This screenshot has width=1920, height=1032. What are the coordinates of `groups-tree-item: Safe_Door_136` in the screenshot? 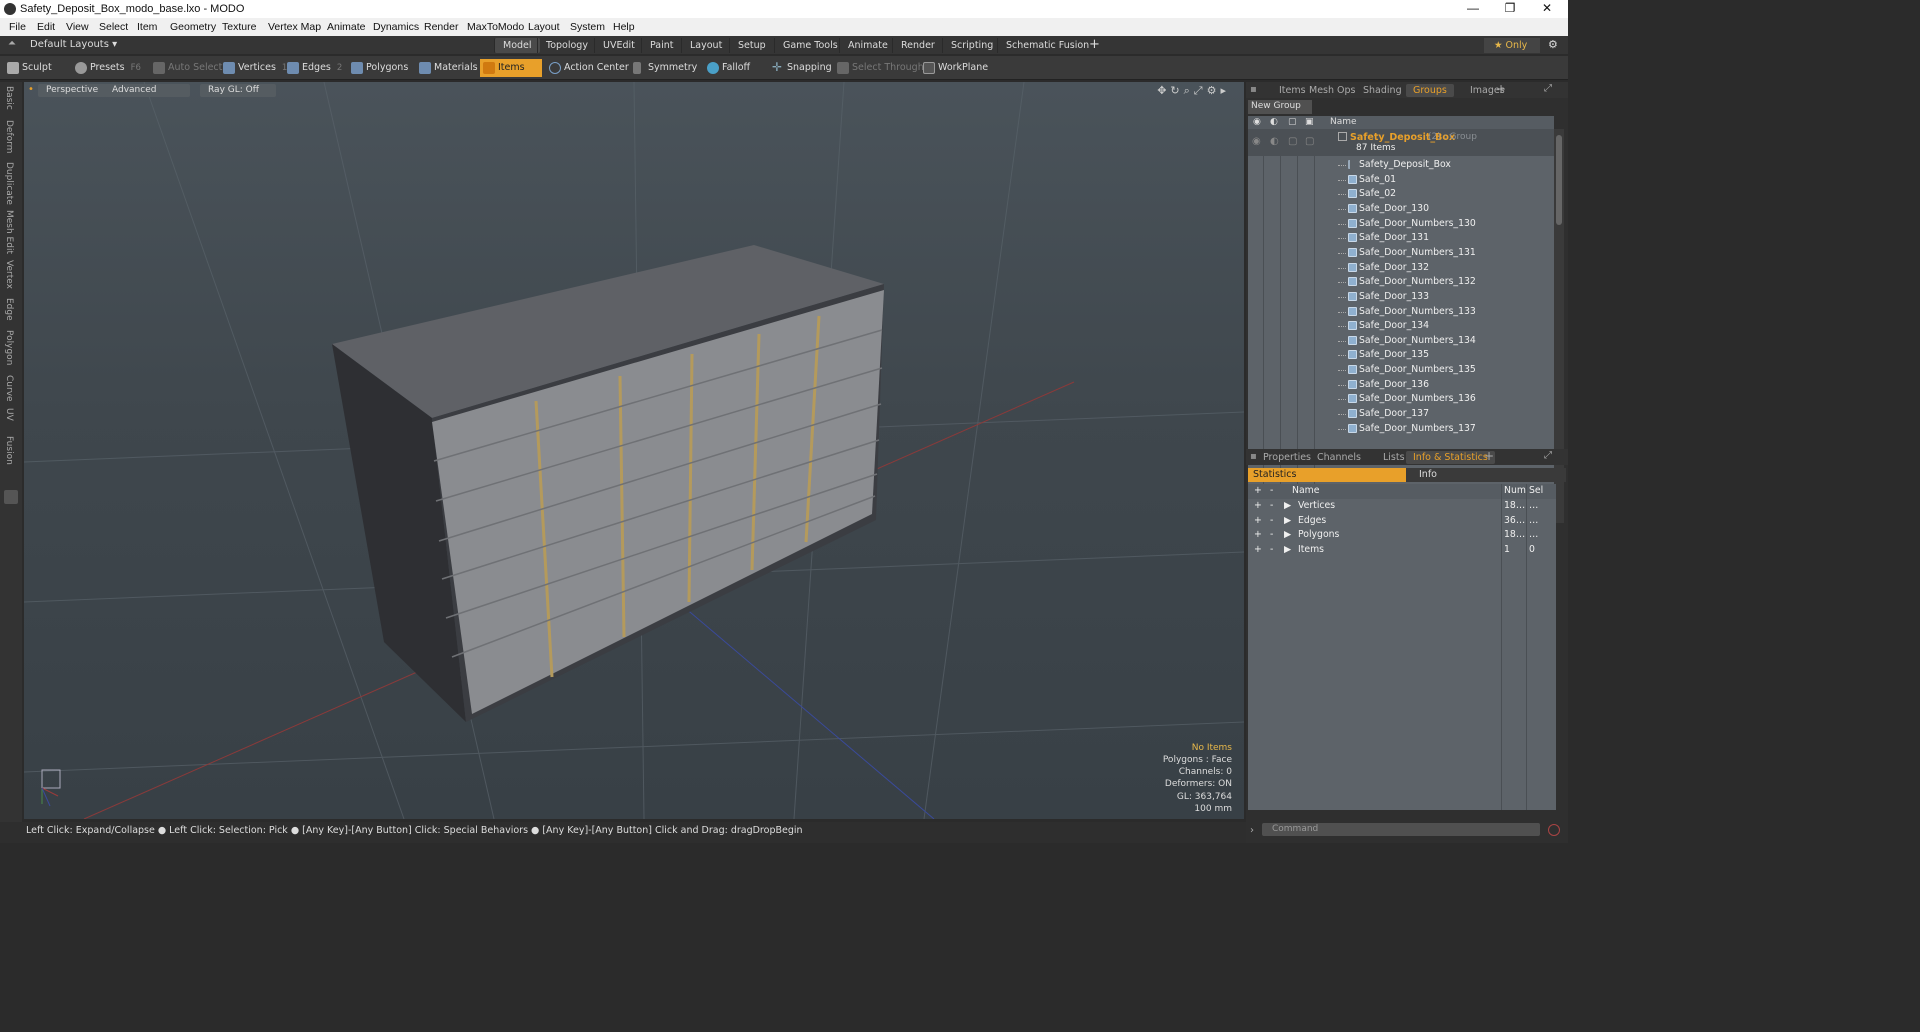 It's located at (1401, 385).